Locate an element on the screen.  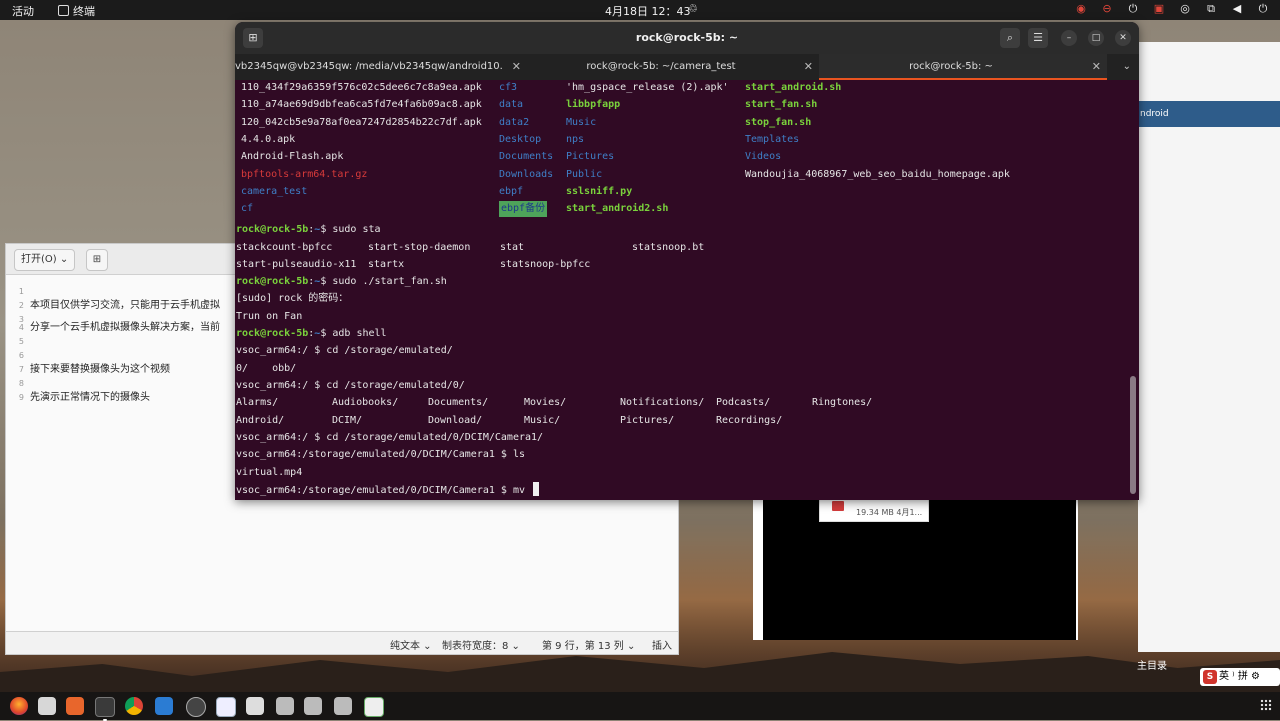
input-method-bar: S英 ⁾ 拼 ⚙ is located at coordinates (1240, 677).